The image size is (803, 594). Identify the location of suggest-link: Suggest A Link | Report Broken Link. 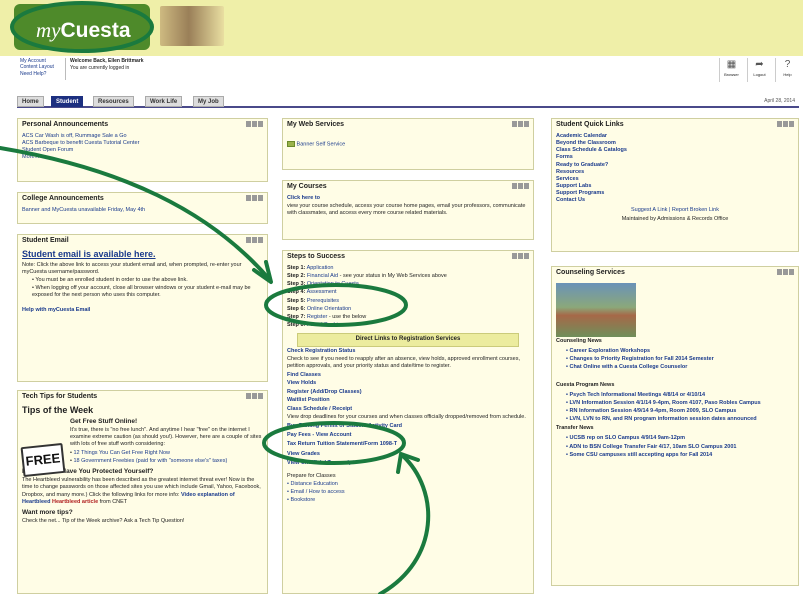
(675, 210).